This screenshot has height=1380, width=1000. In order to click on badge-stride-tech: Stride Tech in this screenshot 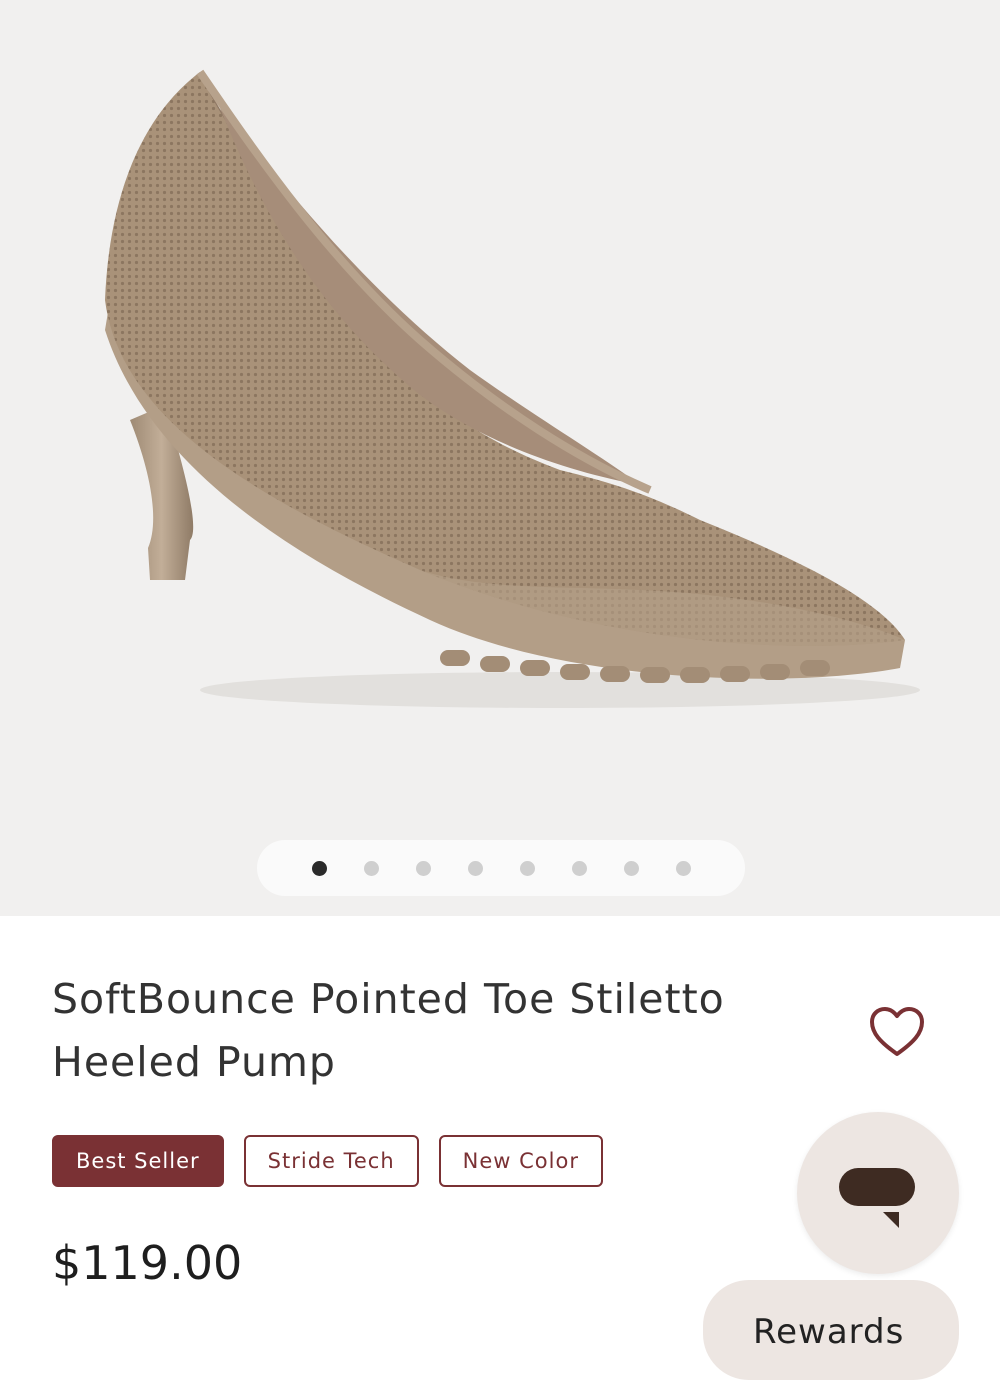, I will do `click(331, 1161)`.